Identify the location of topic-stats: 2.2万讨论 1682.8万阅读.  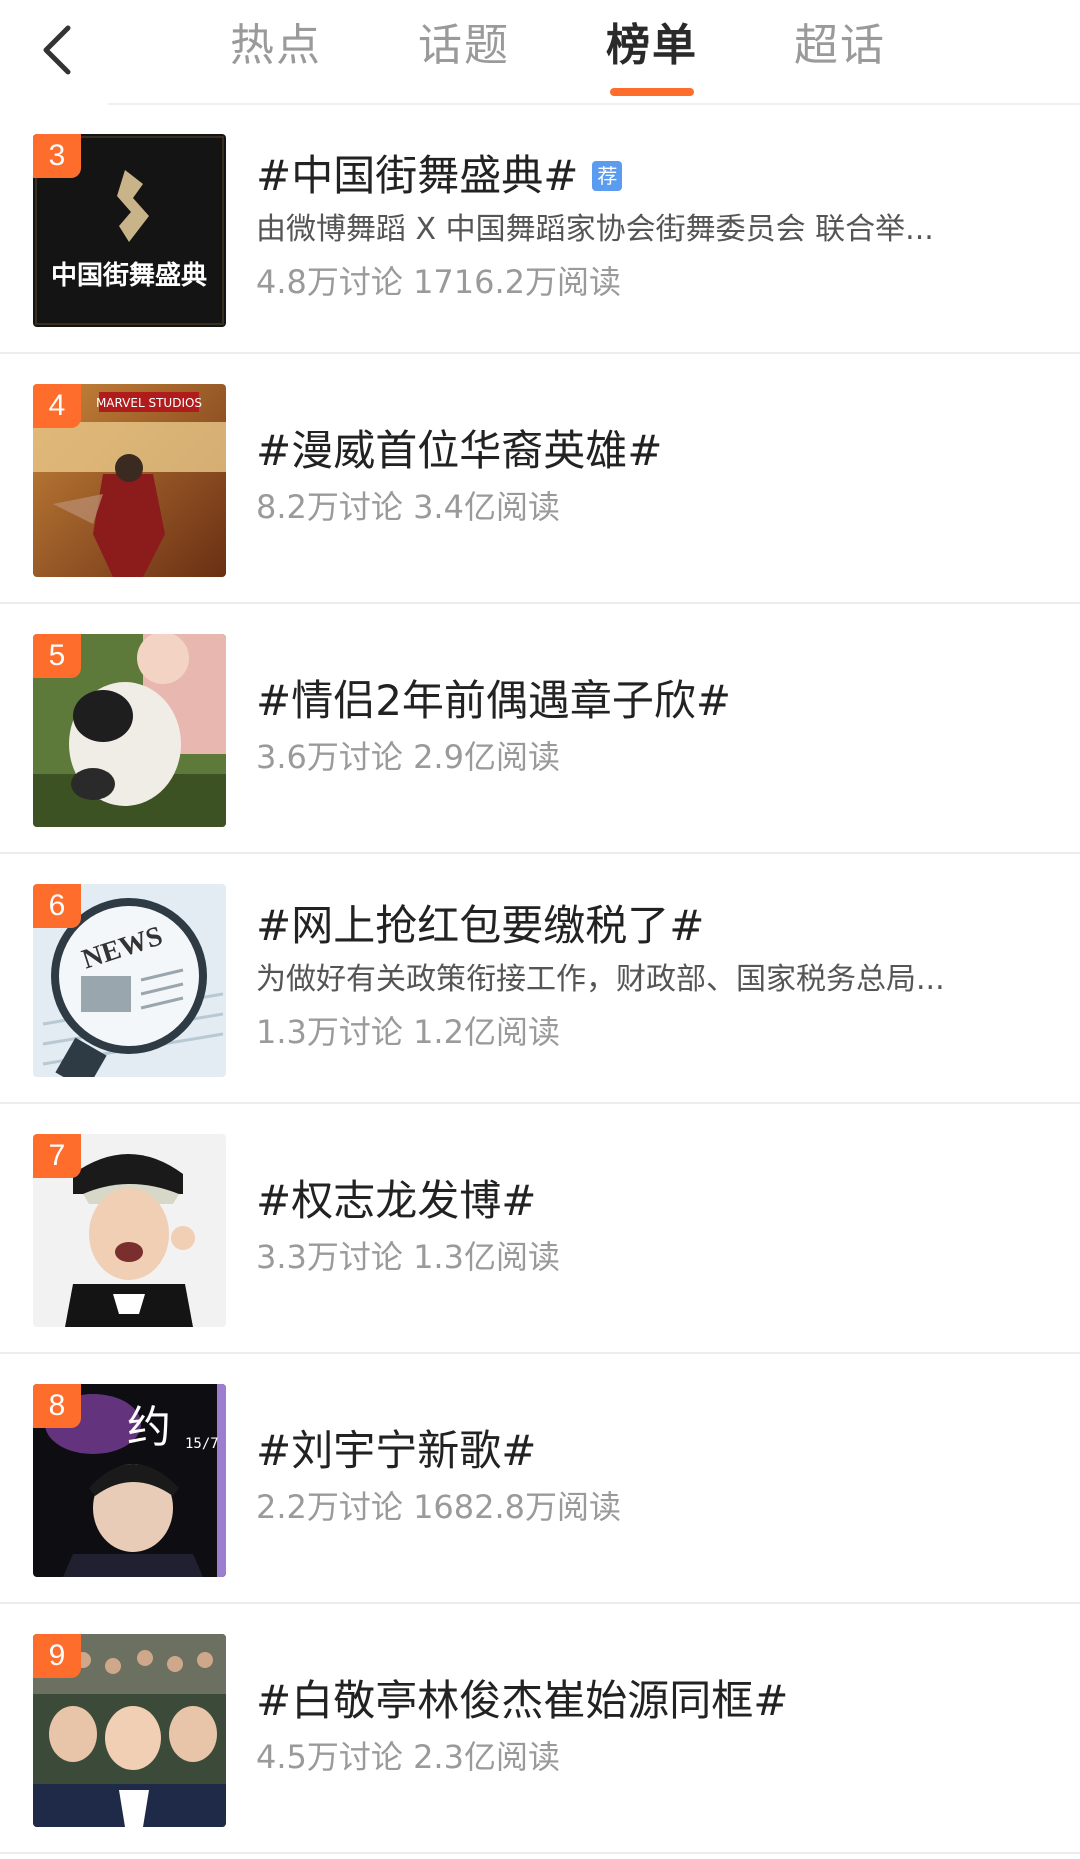
(439, 1507).